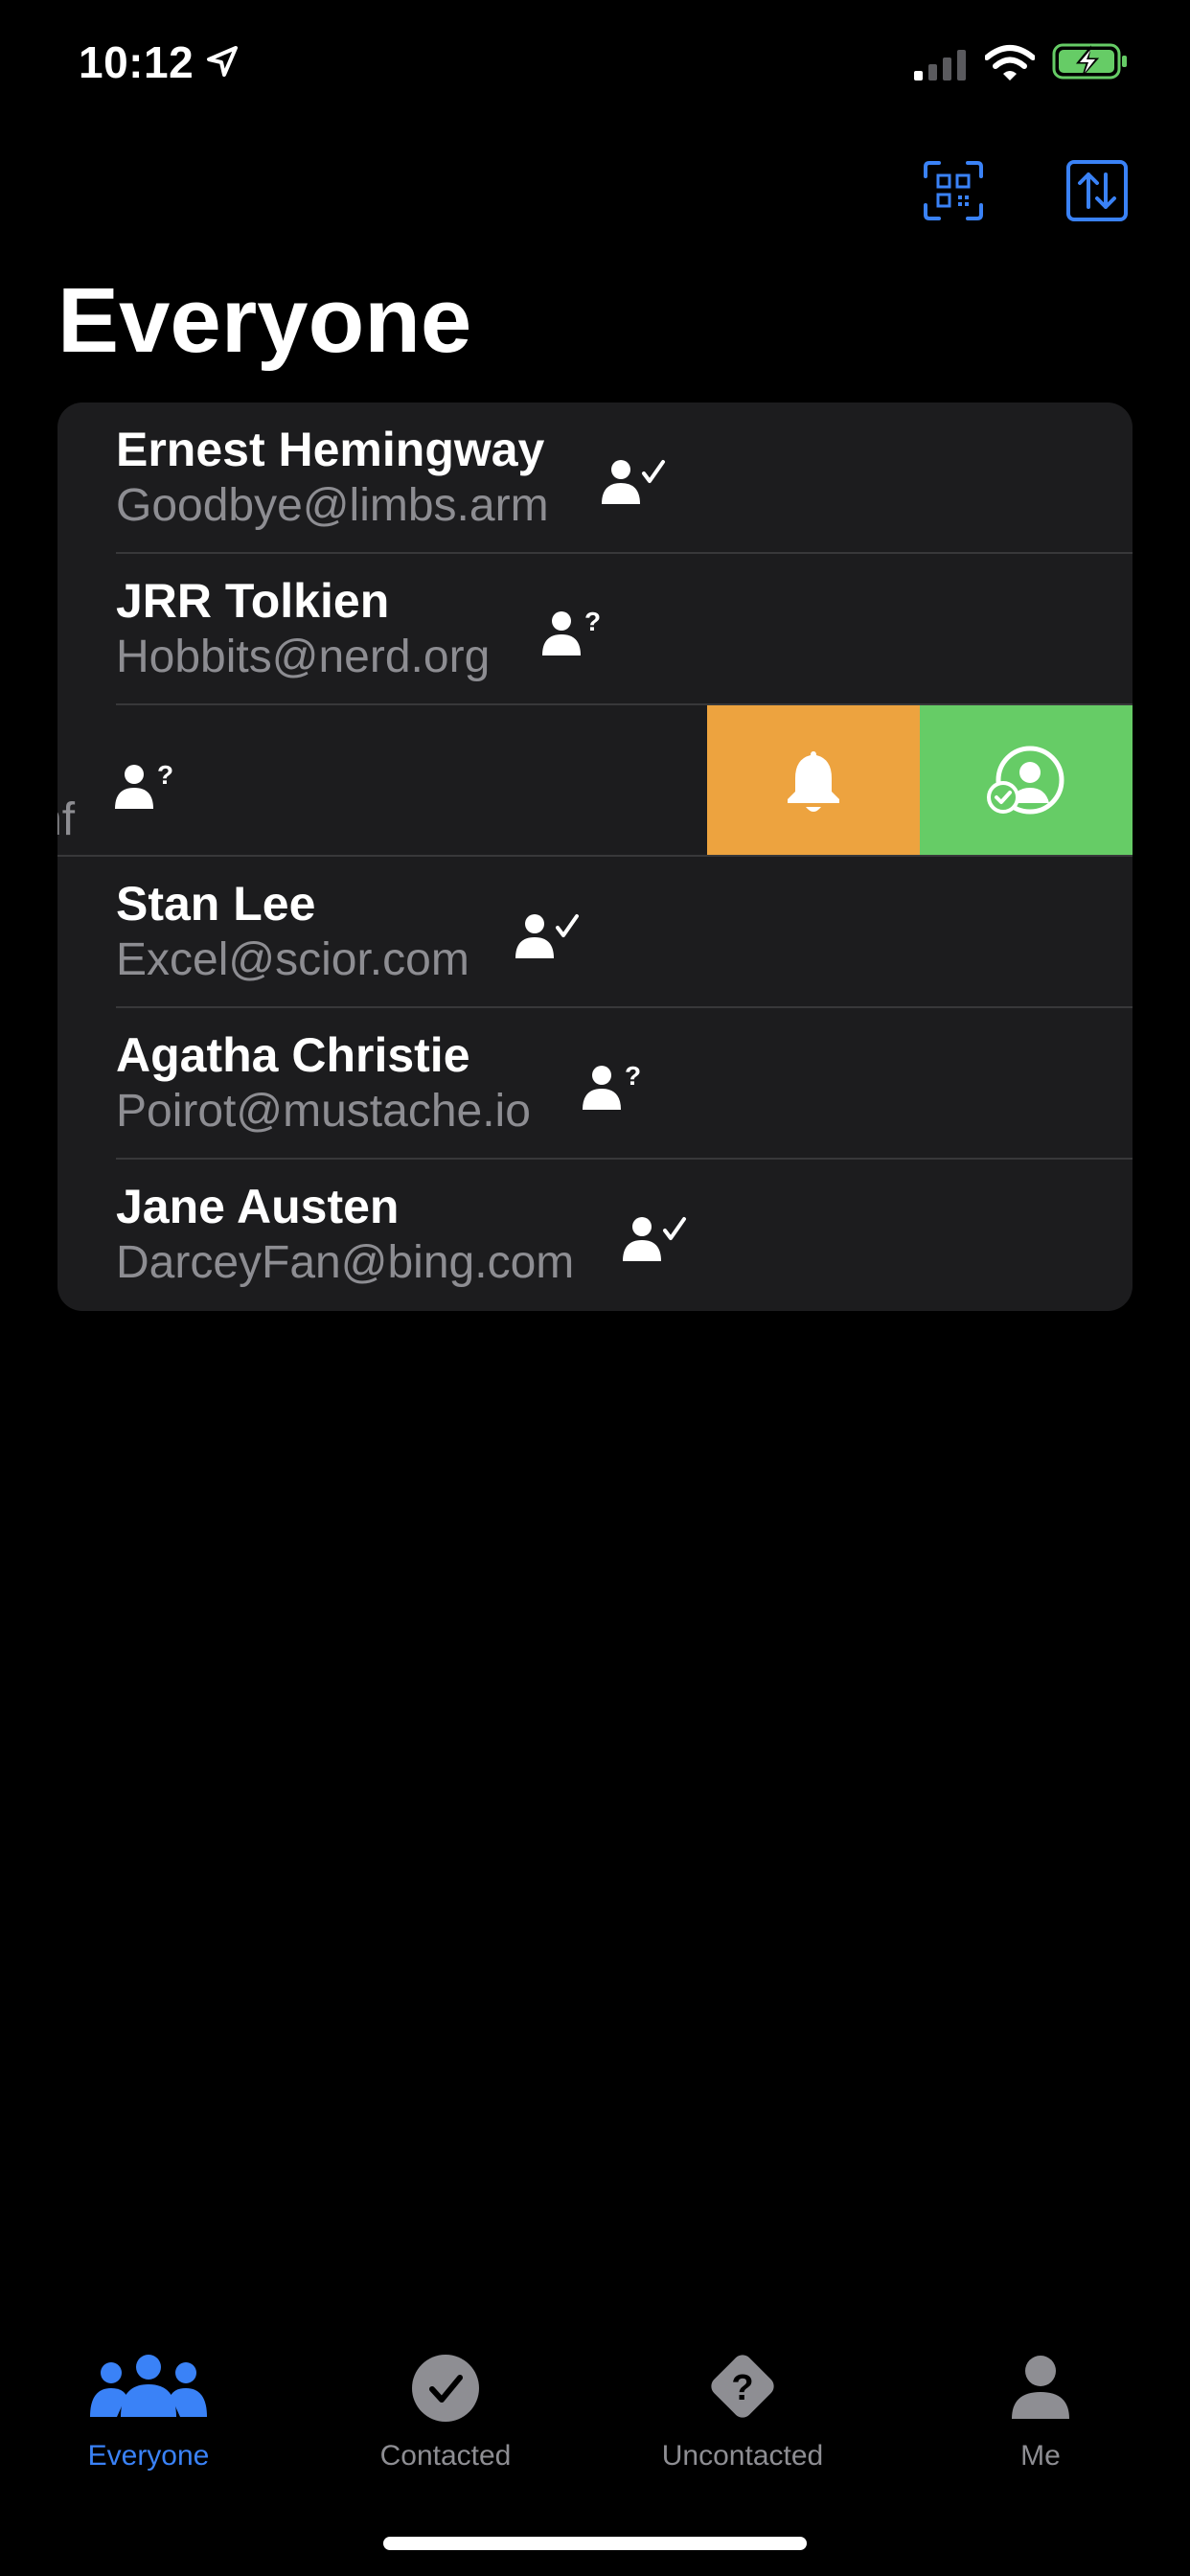 This screenshot has width=1190, height=2576. I want to click on tab-me: Me, so click(1040, 2410).